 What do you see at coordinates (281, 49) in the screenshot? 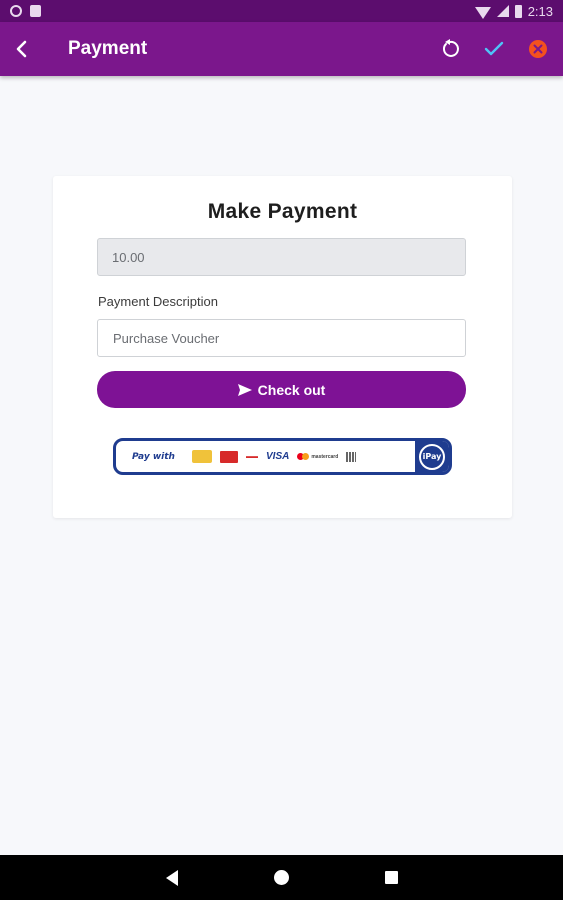
I see `app-bar: Payment` at bounding box center [281, 49].